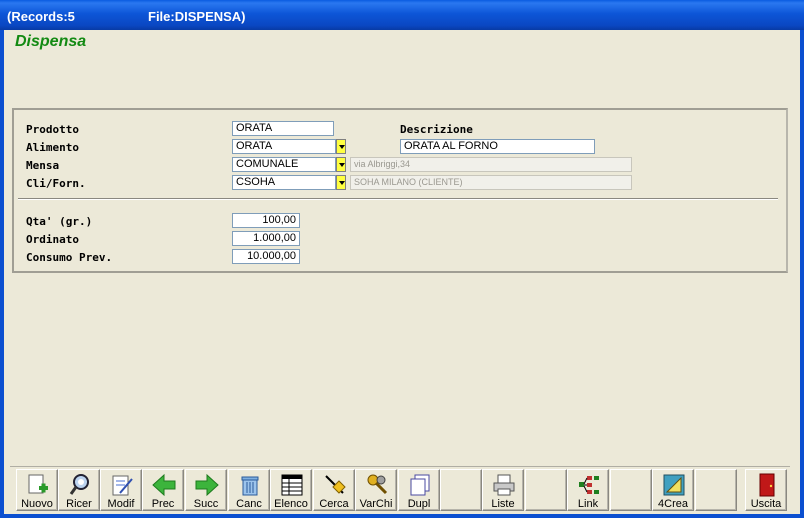 The height and width of the screenshot is (518, 804). I want to click on button-label: Cerca, so click(334, 504).